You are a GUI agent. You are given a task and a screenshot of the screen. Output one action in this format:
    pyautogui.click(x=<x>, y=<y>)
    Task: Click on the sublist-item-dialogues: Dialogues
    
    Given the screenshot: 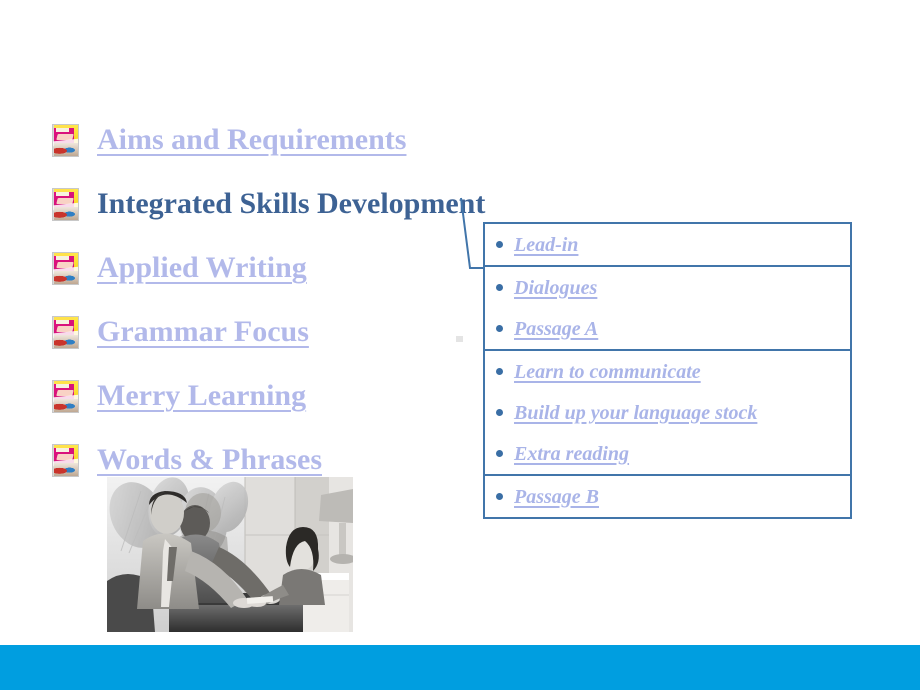 What is the action you would take?
    pyautogui.click(x=667, y=287)
    